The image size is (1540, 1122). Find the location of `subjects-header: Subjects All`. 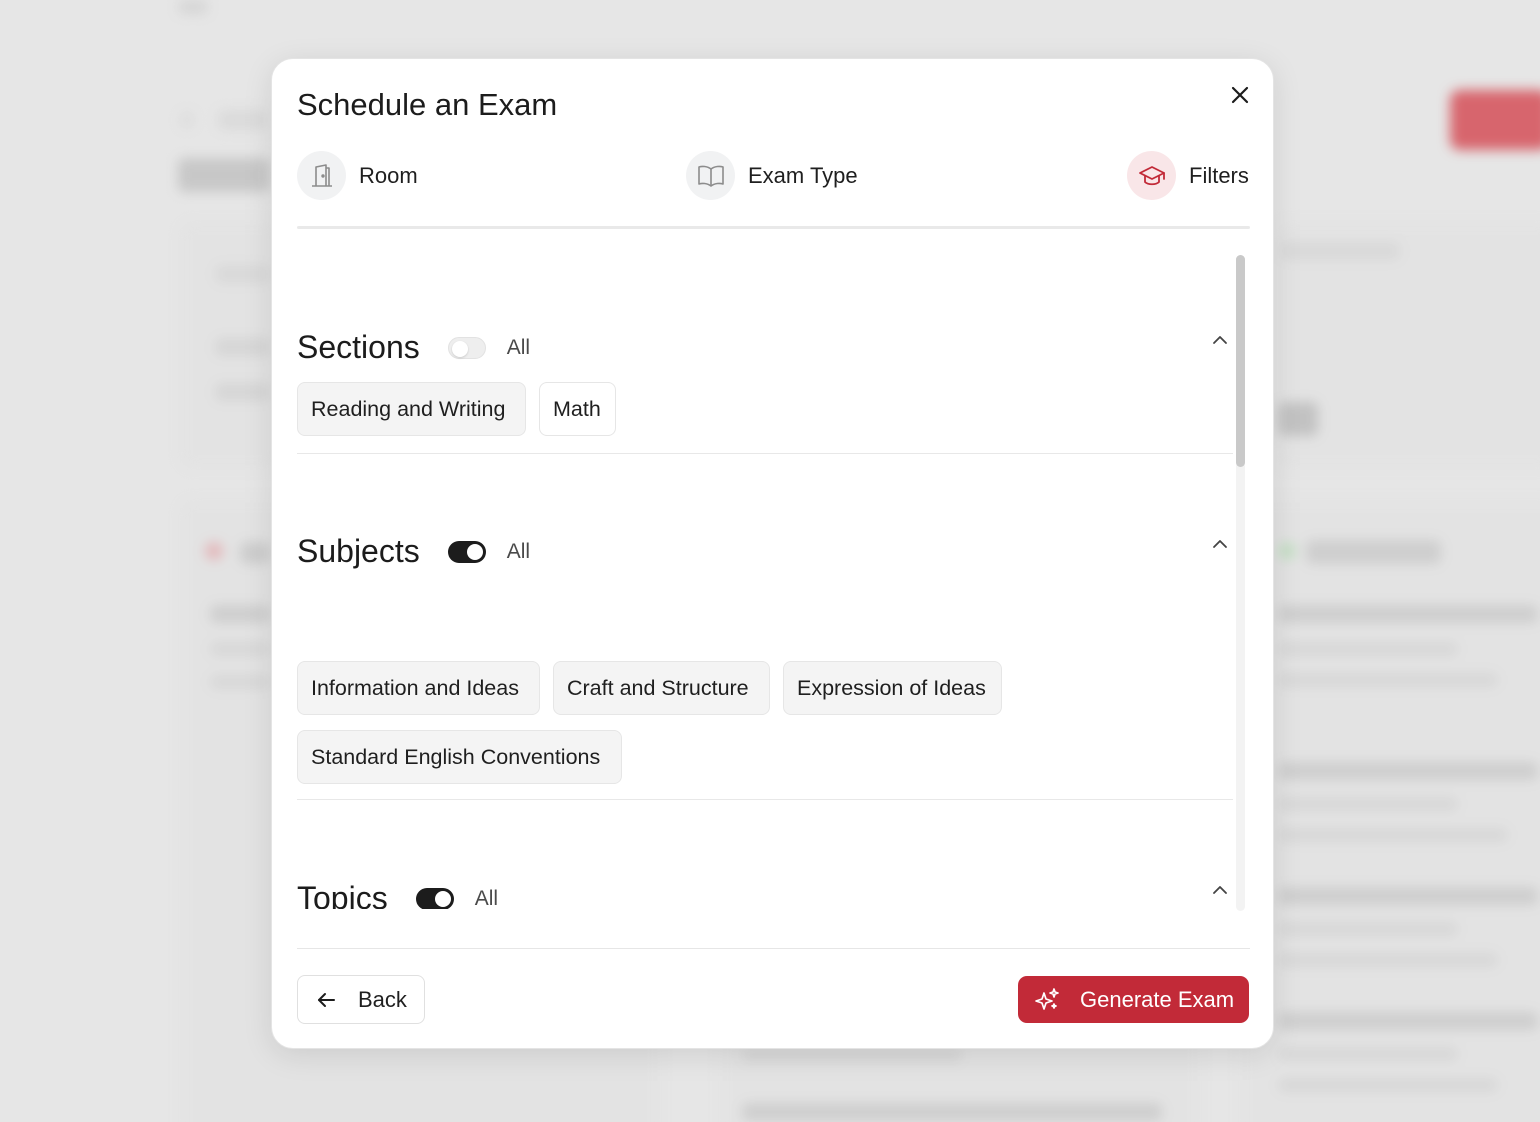

subjects-header: Subjects All is located at coordinates (413, 551).